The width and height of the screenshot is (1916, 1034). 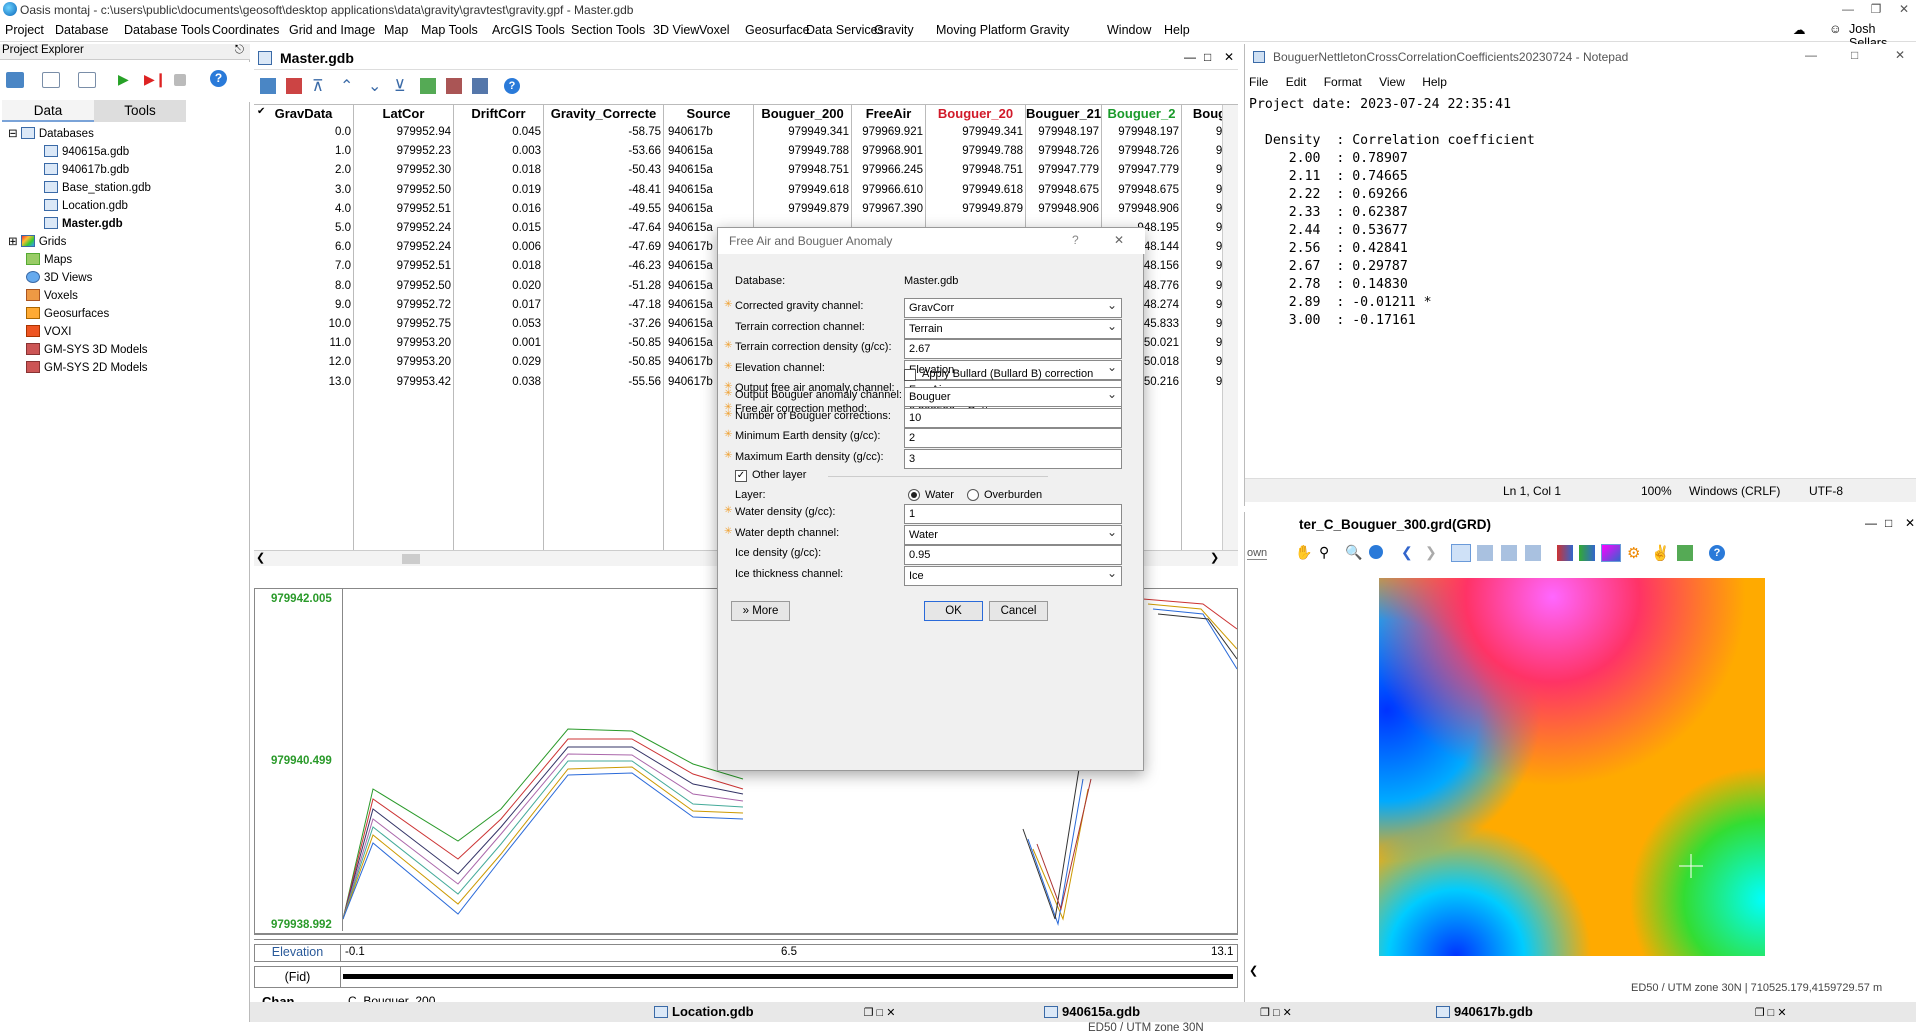 What do you see at coordinates (304, 266) in the screenshot?
I see `table-cell: 7.0` at bounding box center [304, 266].